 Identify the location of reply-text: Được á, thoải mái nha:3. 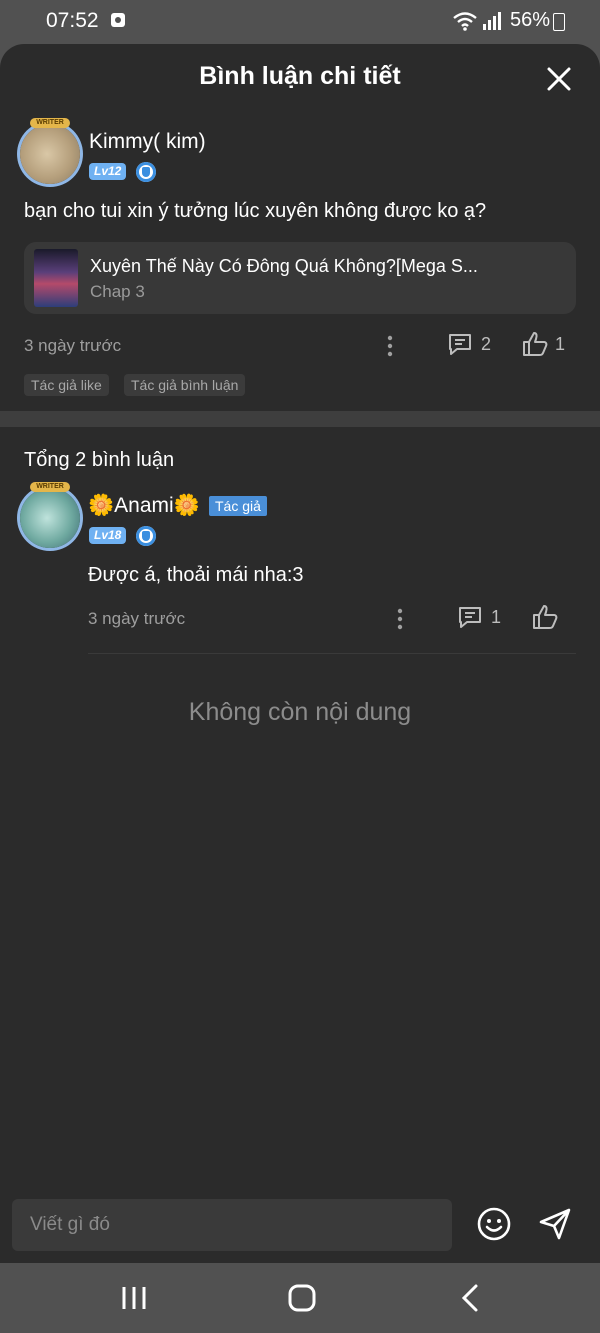
(196, 575).